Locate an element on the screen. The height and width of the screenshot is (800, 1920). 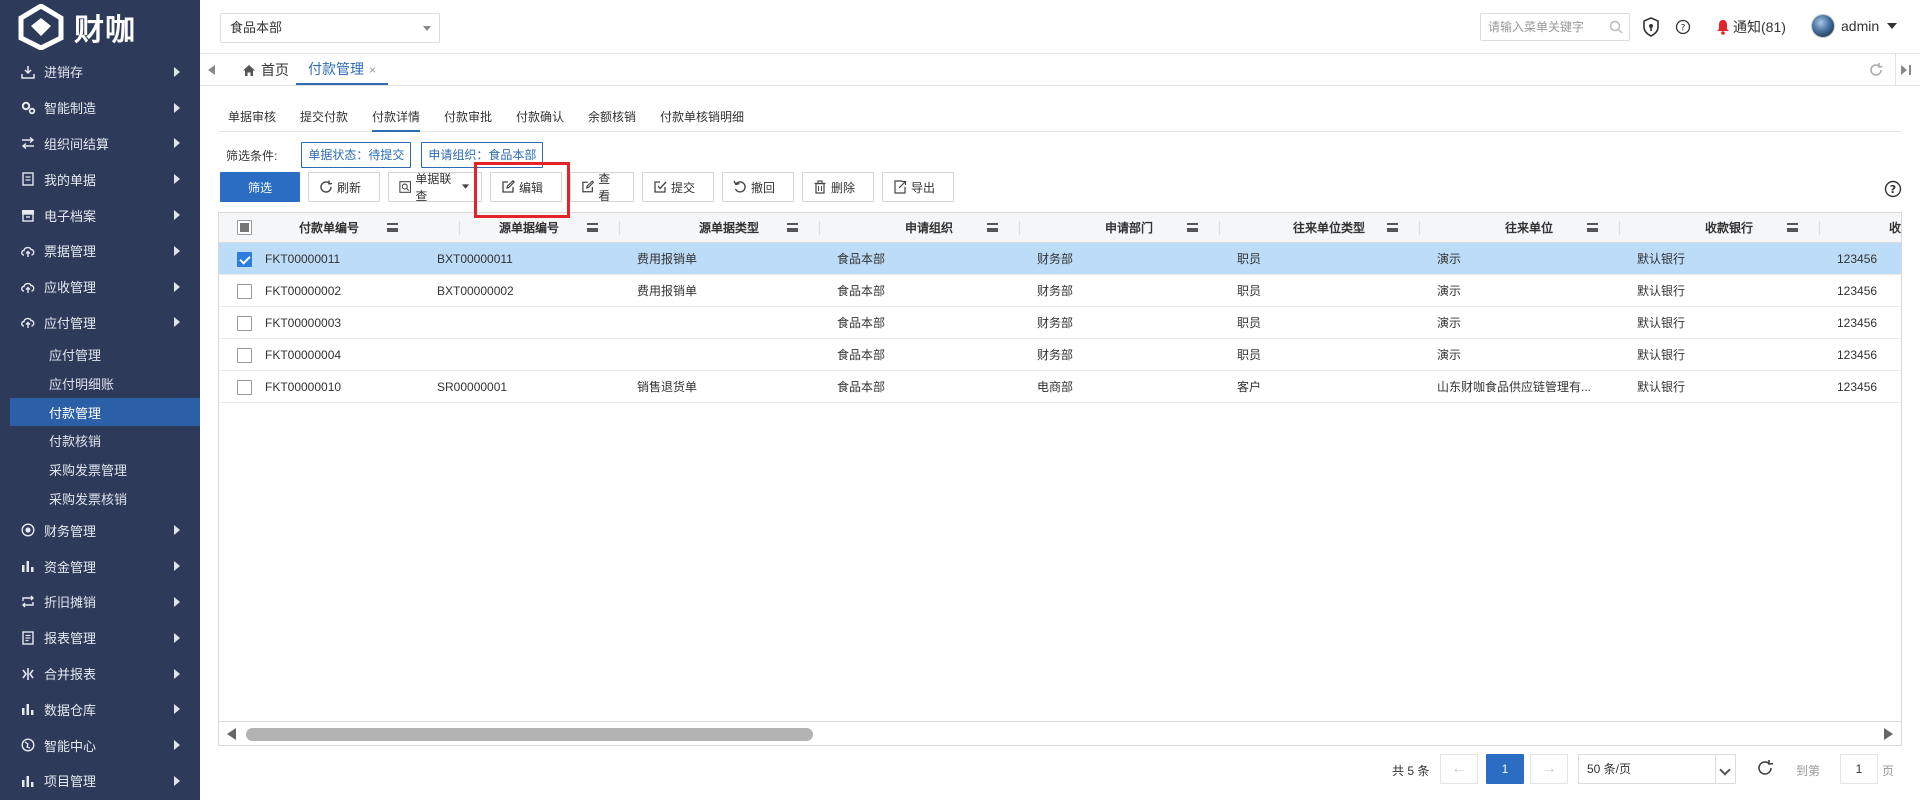
sidebar-item: 进销存 is located at coordinates (100, 72).